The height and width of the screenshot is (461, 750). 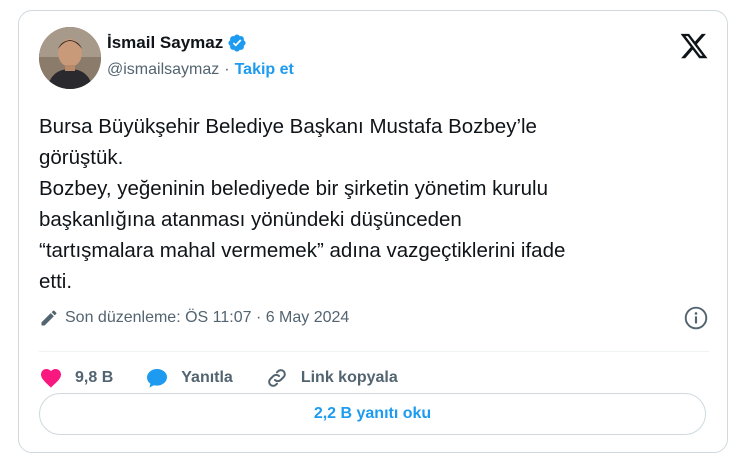 I want to click on divider, so click(x=374, y=351).